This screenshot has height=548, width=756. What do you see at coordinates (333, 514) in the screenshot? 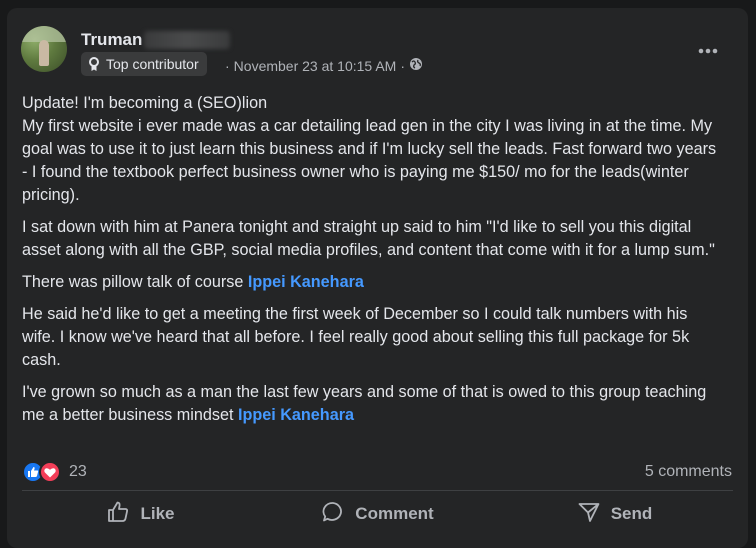
I see `comment-icon` at bounding box center [333, 514].